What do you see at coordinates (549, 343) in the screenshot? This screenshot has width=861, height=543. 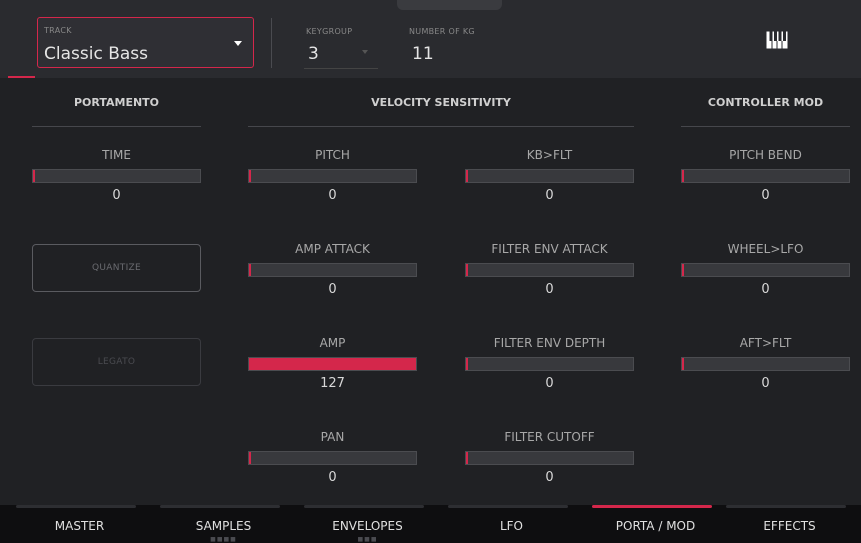 I see `param-label: FILTER ENV DEPTH` at bounding box center [549, 343].